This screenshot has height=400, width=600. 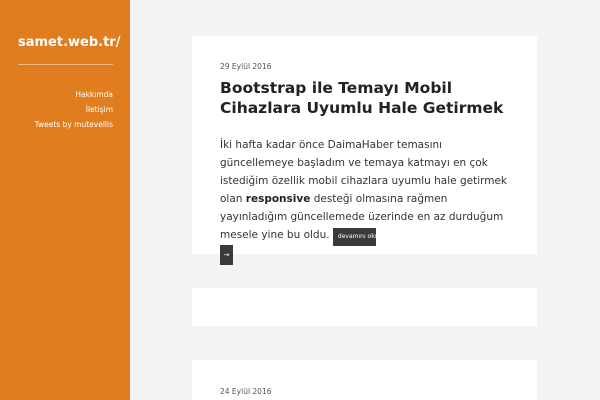 I want to click on nav-item-tweets: Tweets by mutevellis, so click(x=65, y=124).